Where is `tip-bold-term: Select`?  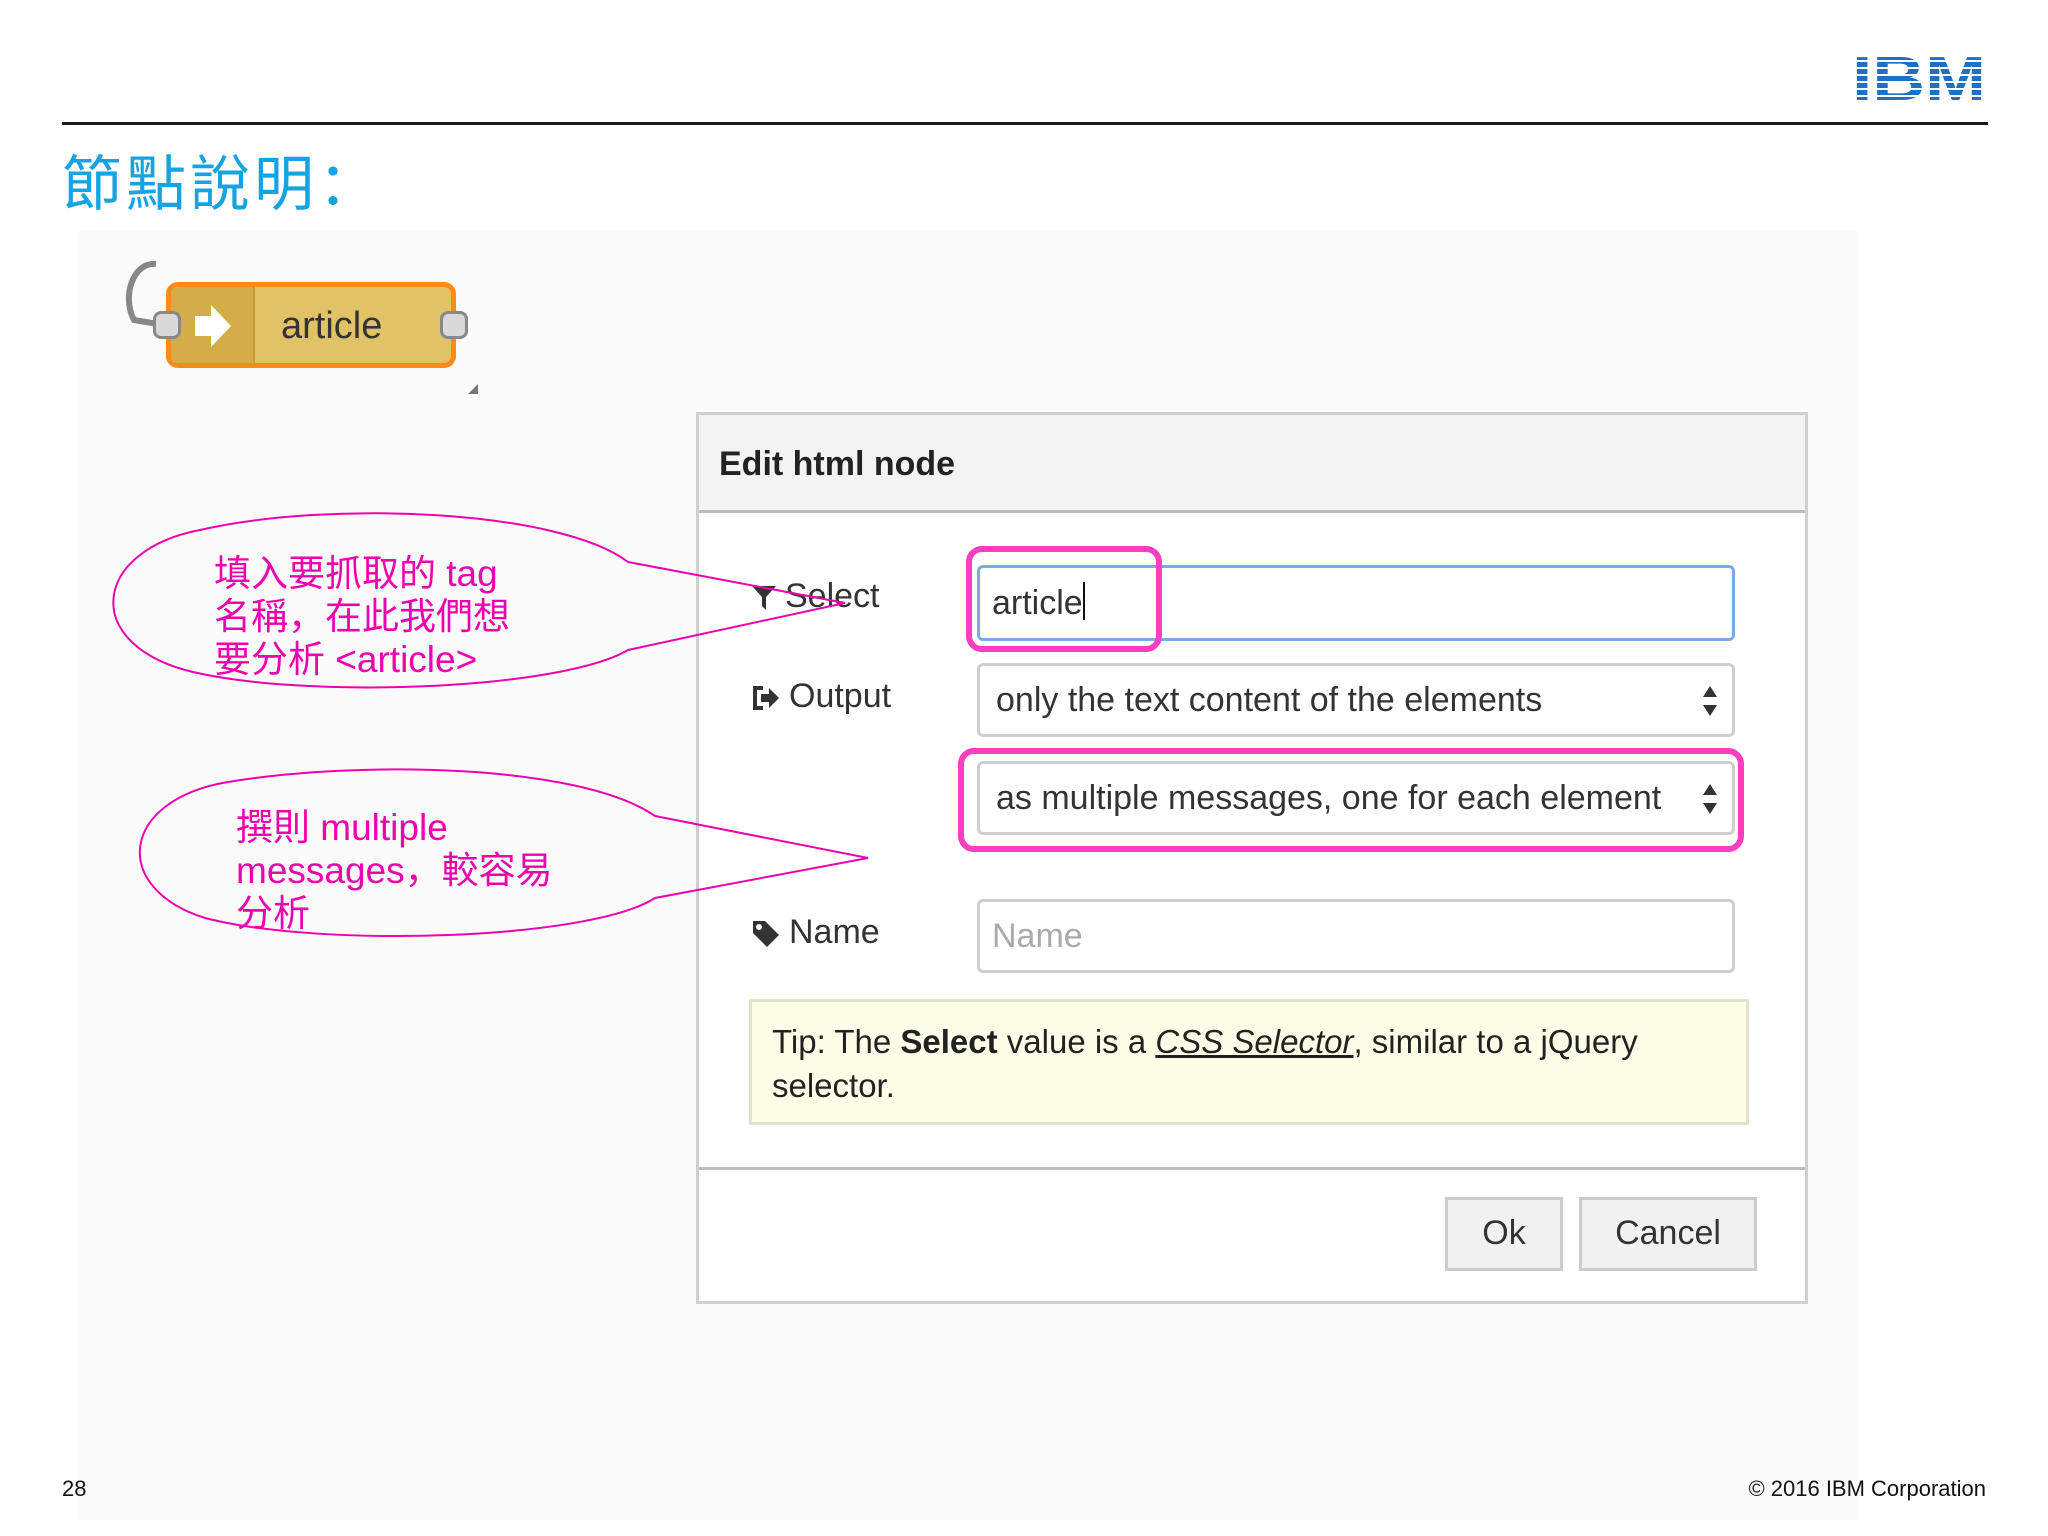 tip-bold-term: Select is located at coordinates (949, 1041).